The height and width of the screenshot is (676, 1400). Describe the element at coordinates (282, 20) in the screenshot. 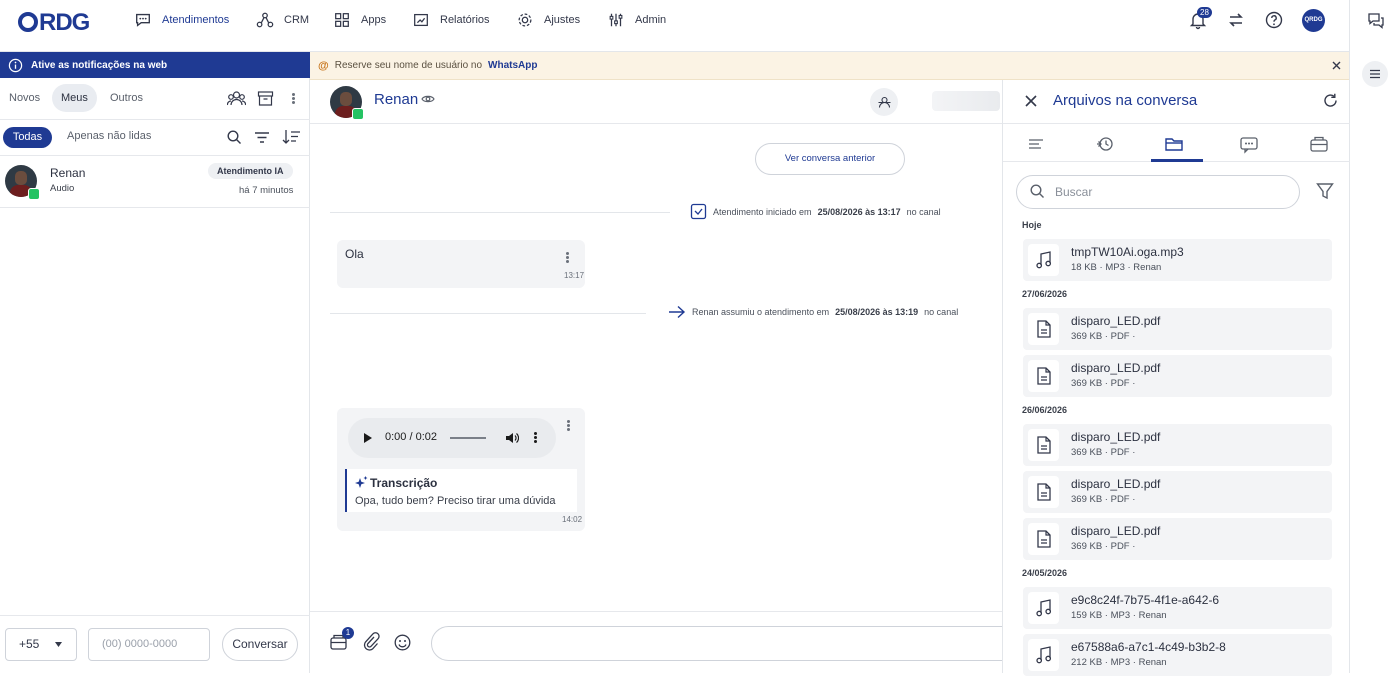

I see `nav-crm: CRM` at that location.